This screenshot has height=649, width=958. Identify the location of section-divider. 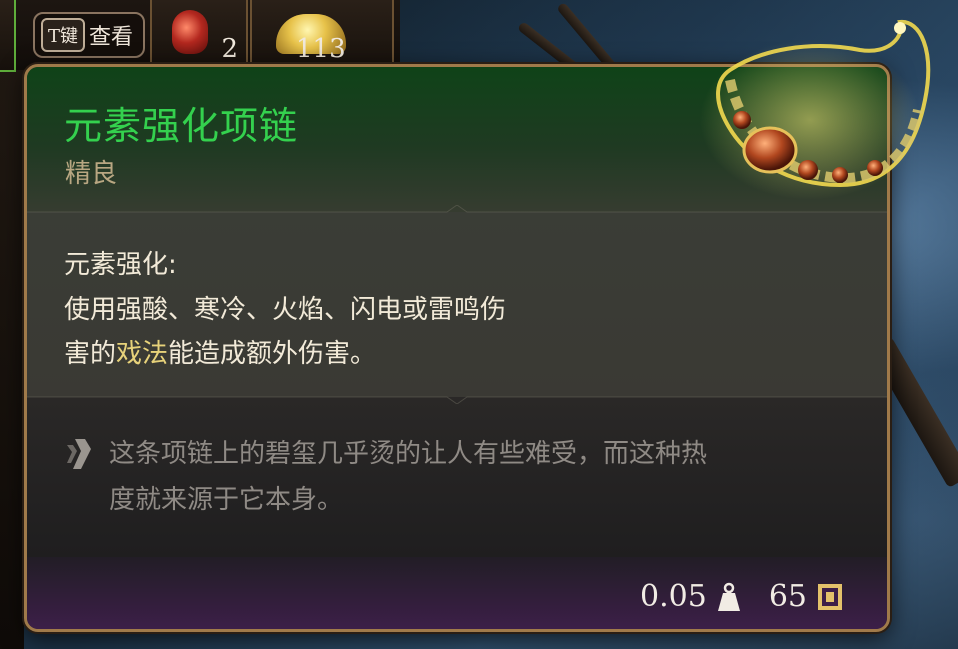
(457, 397).